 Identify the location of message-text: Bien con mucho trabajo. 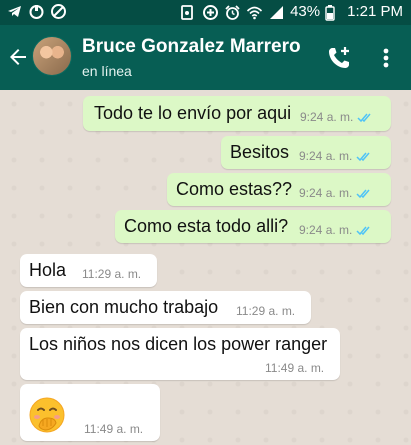
(124, 307).